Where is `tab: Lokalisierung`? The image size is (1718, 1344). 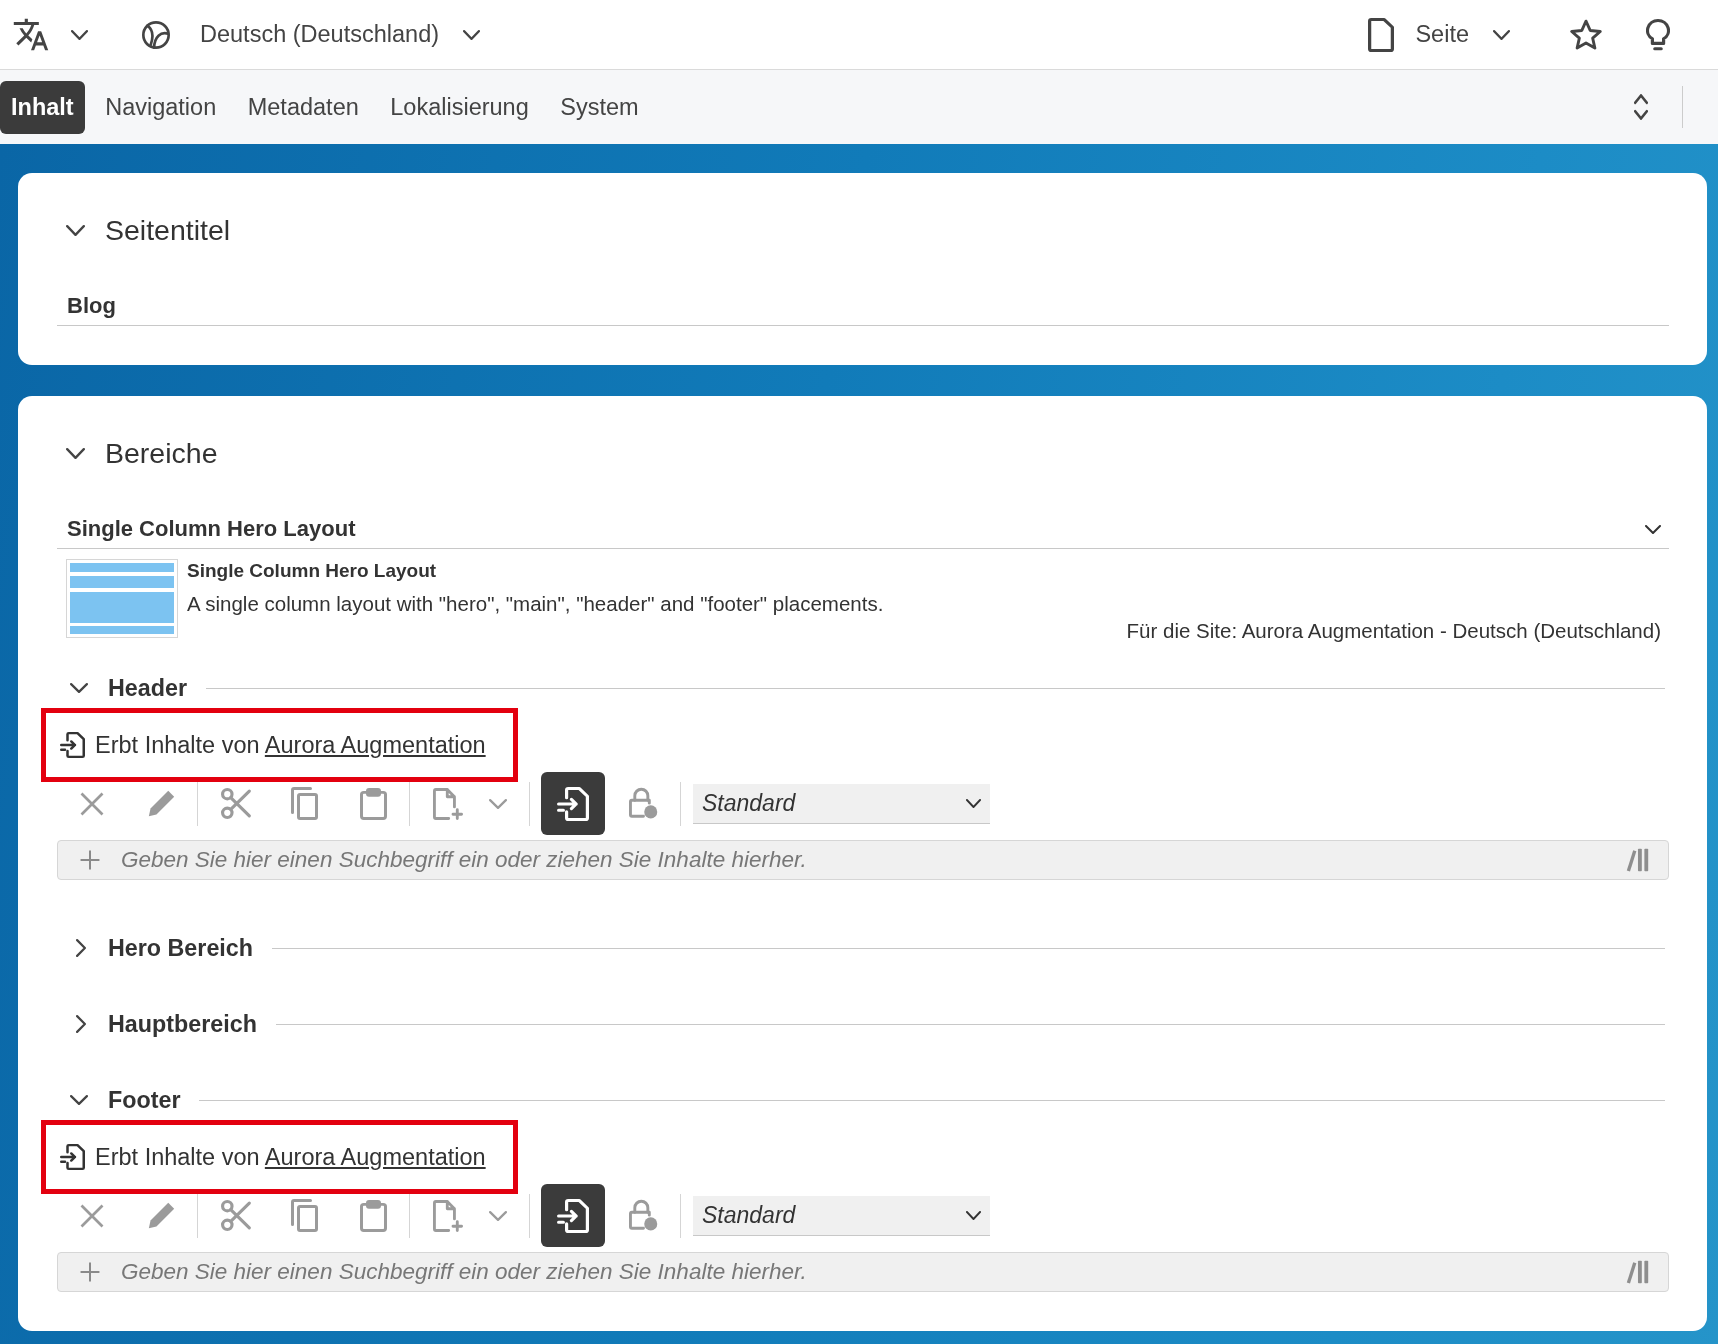 tab: Lokalisierung is located at coordinates (459, 107).